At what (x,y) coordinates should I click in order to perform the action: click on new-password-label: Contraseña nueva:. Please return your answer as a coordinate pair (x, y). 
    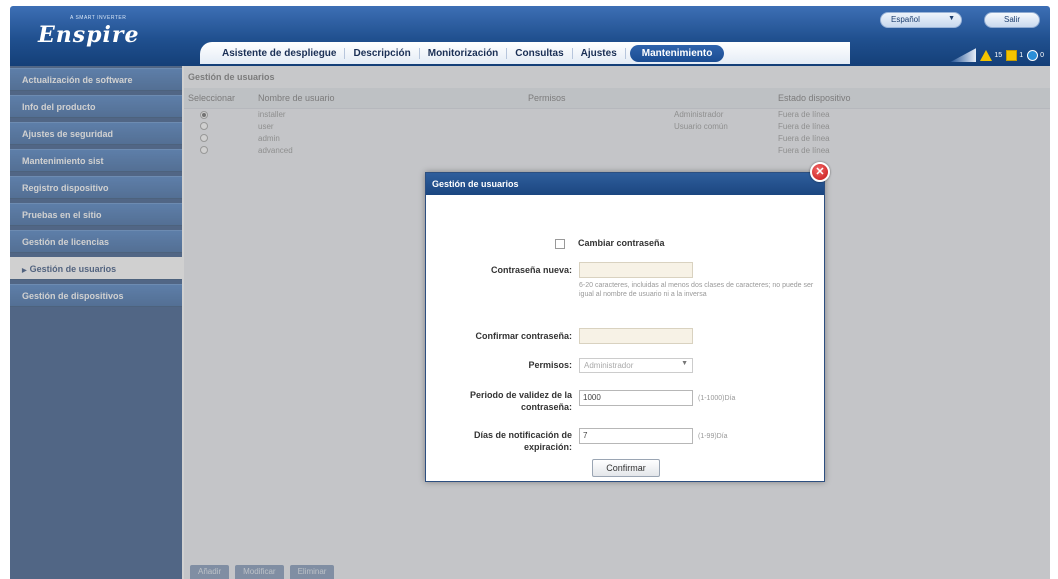
    Looking at the image, I should click on (531, 270).